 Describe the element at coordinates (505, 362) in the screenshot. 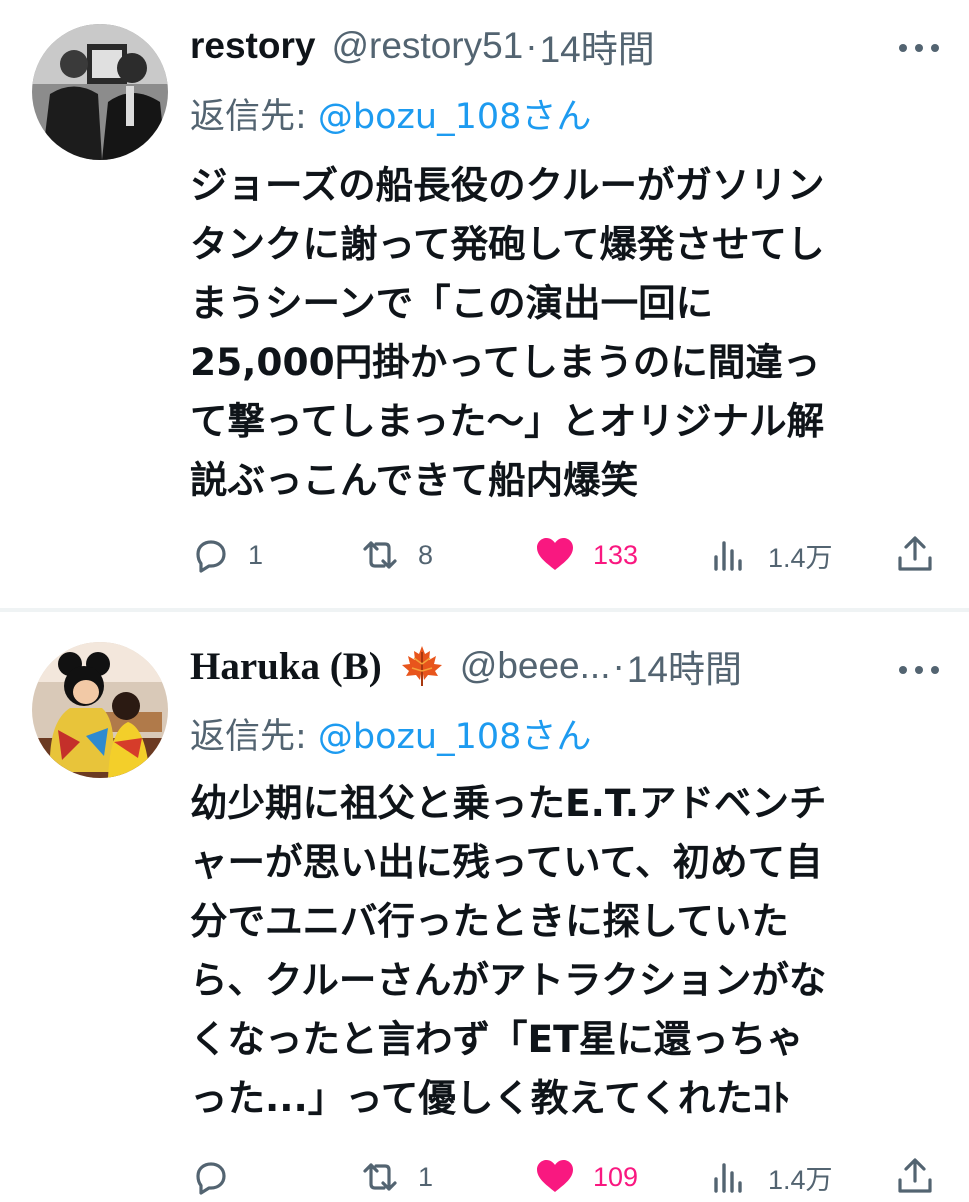

I see `tweet-text-line: 25,000円掛かってしまうのに間違っ` at that location.